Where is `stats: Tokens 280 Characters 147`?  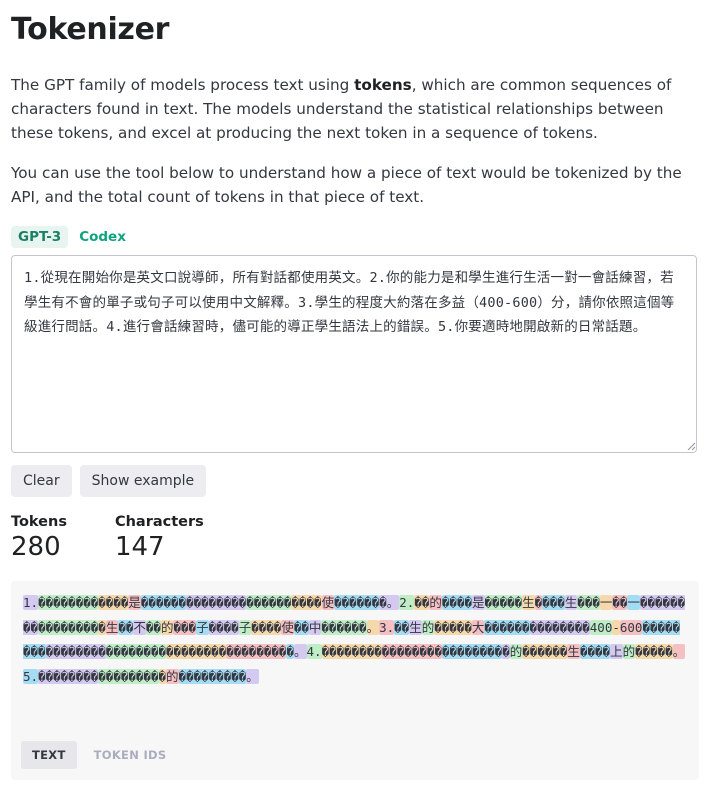 stats: Tokens 280 Characters 147 is located at coordinates (107, 538).